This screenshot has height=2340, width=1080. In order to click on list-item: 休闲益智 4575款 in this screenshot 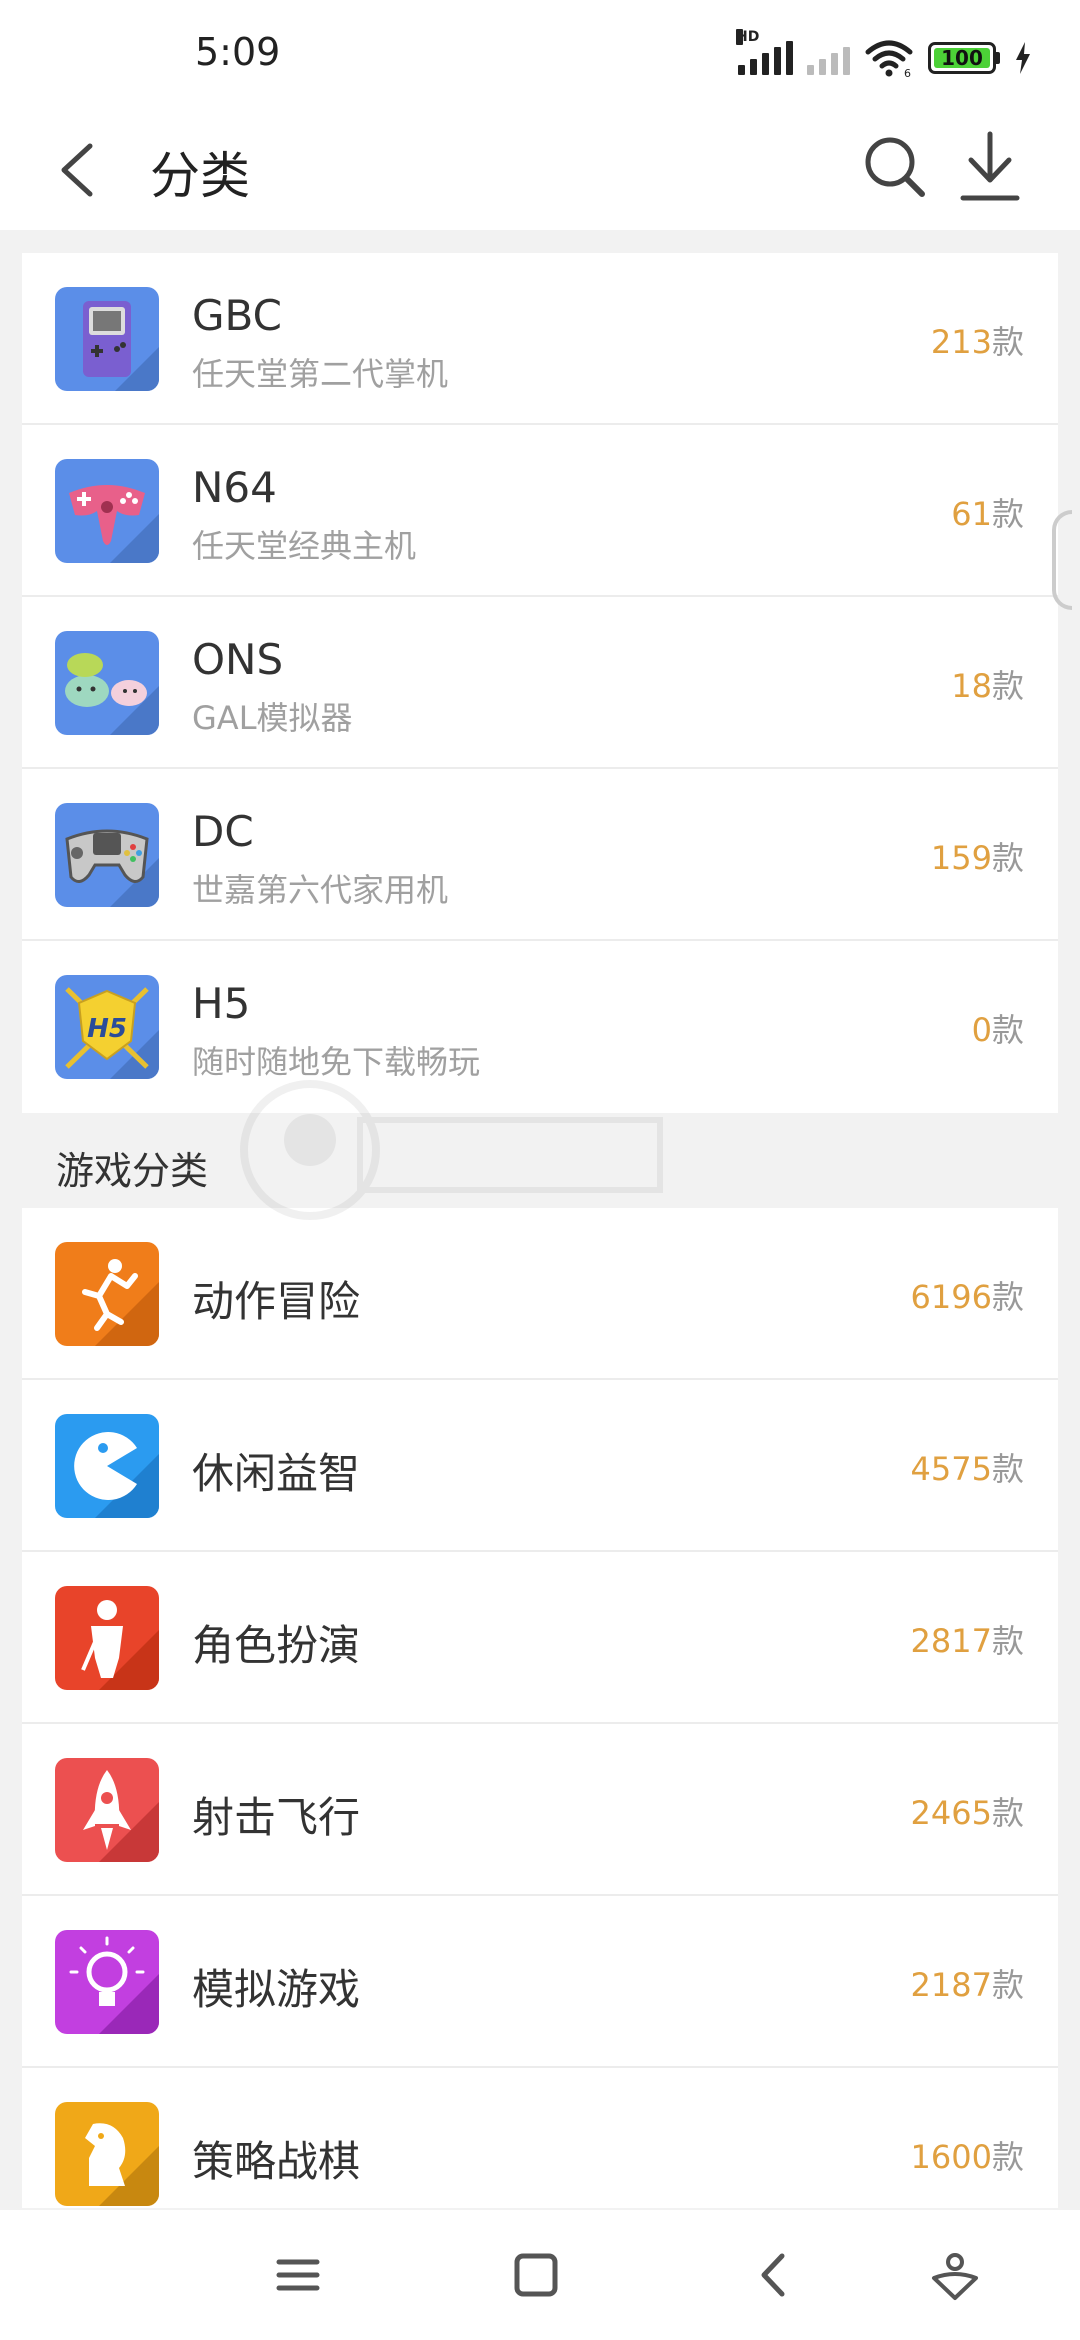, I will do `click(540, 1466)`.